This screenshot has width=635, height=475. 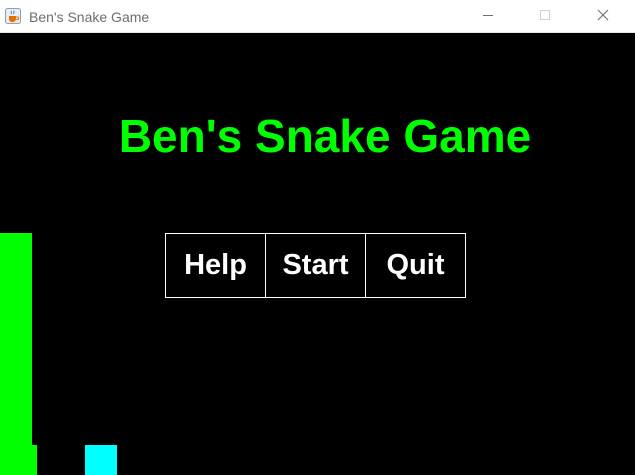 I want to click on snake-body, so click(x=16, y=339).